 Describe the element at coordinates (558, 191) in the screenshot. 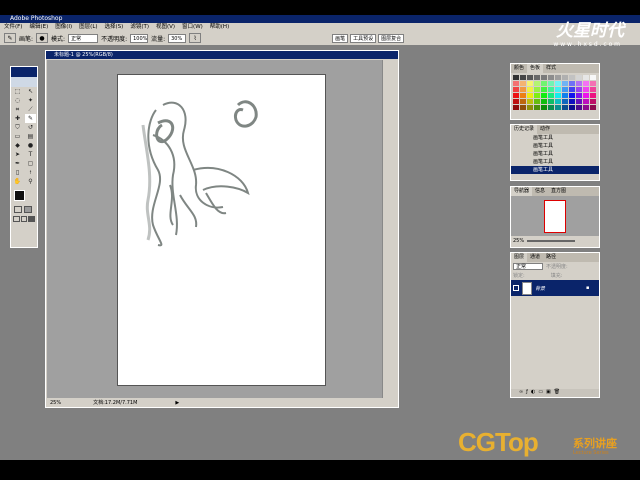

I see `tab-histogram: 直方图` at that location.